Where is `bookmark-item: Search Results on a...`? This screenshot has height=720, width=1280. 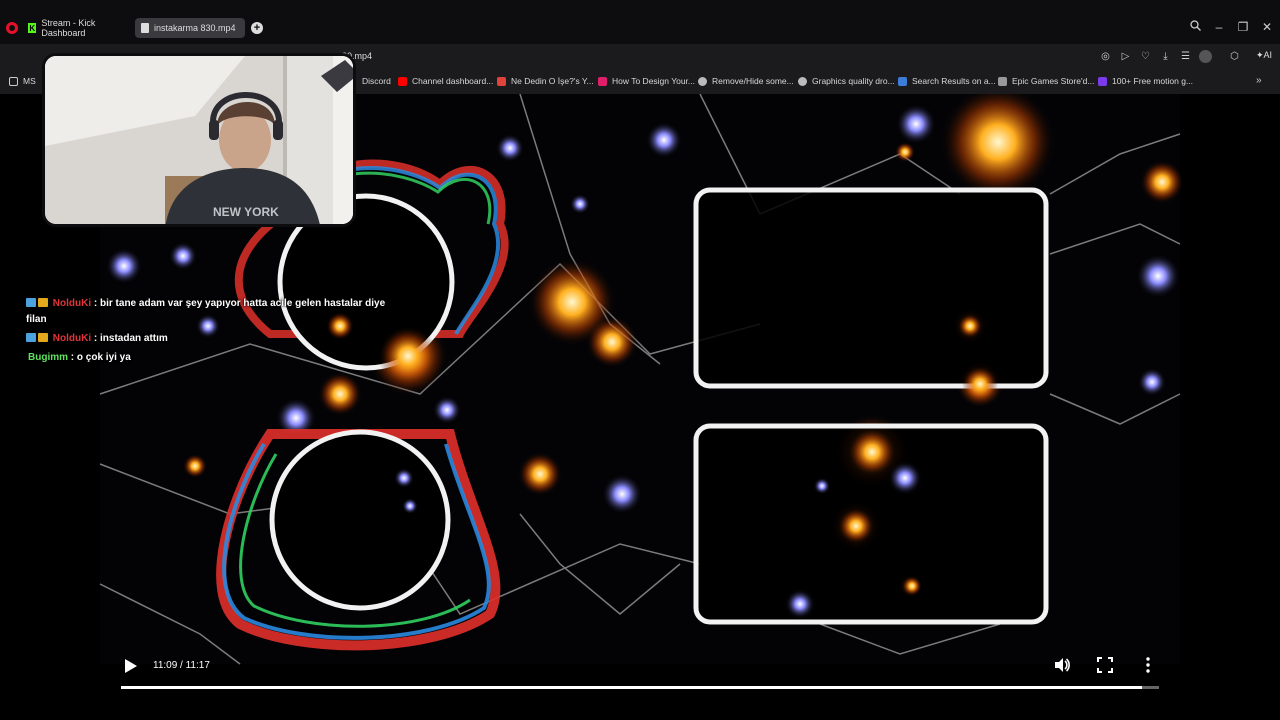
bookmark-item: Search Results on a... is located at coordinates (947, 81).